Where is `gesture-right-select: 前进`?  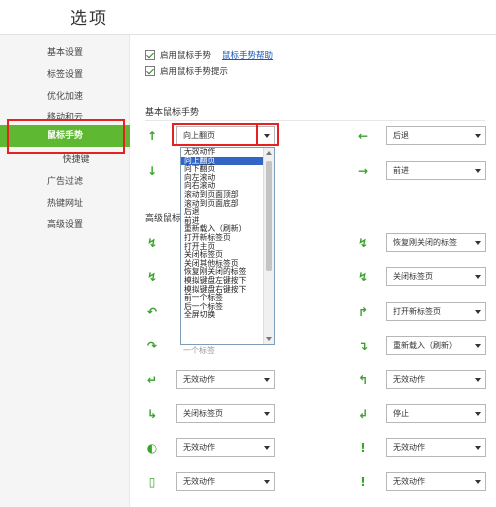 gesture-right-select: 前进 is located at coordinates (436, 170).